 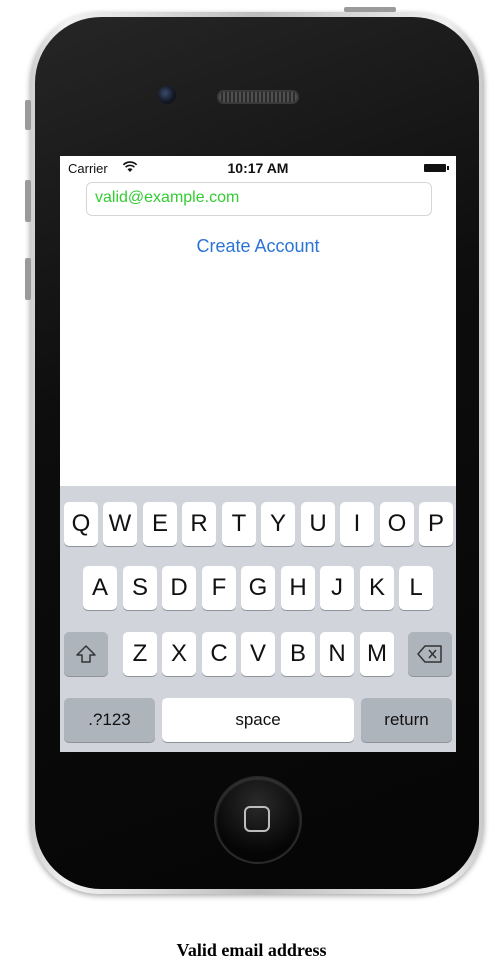 I want to click on key-n: N, so click(x=337, y=654).